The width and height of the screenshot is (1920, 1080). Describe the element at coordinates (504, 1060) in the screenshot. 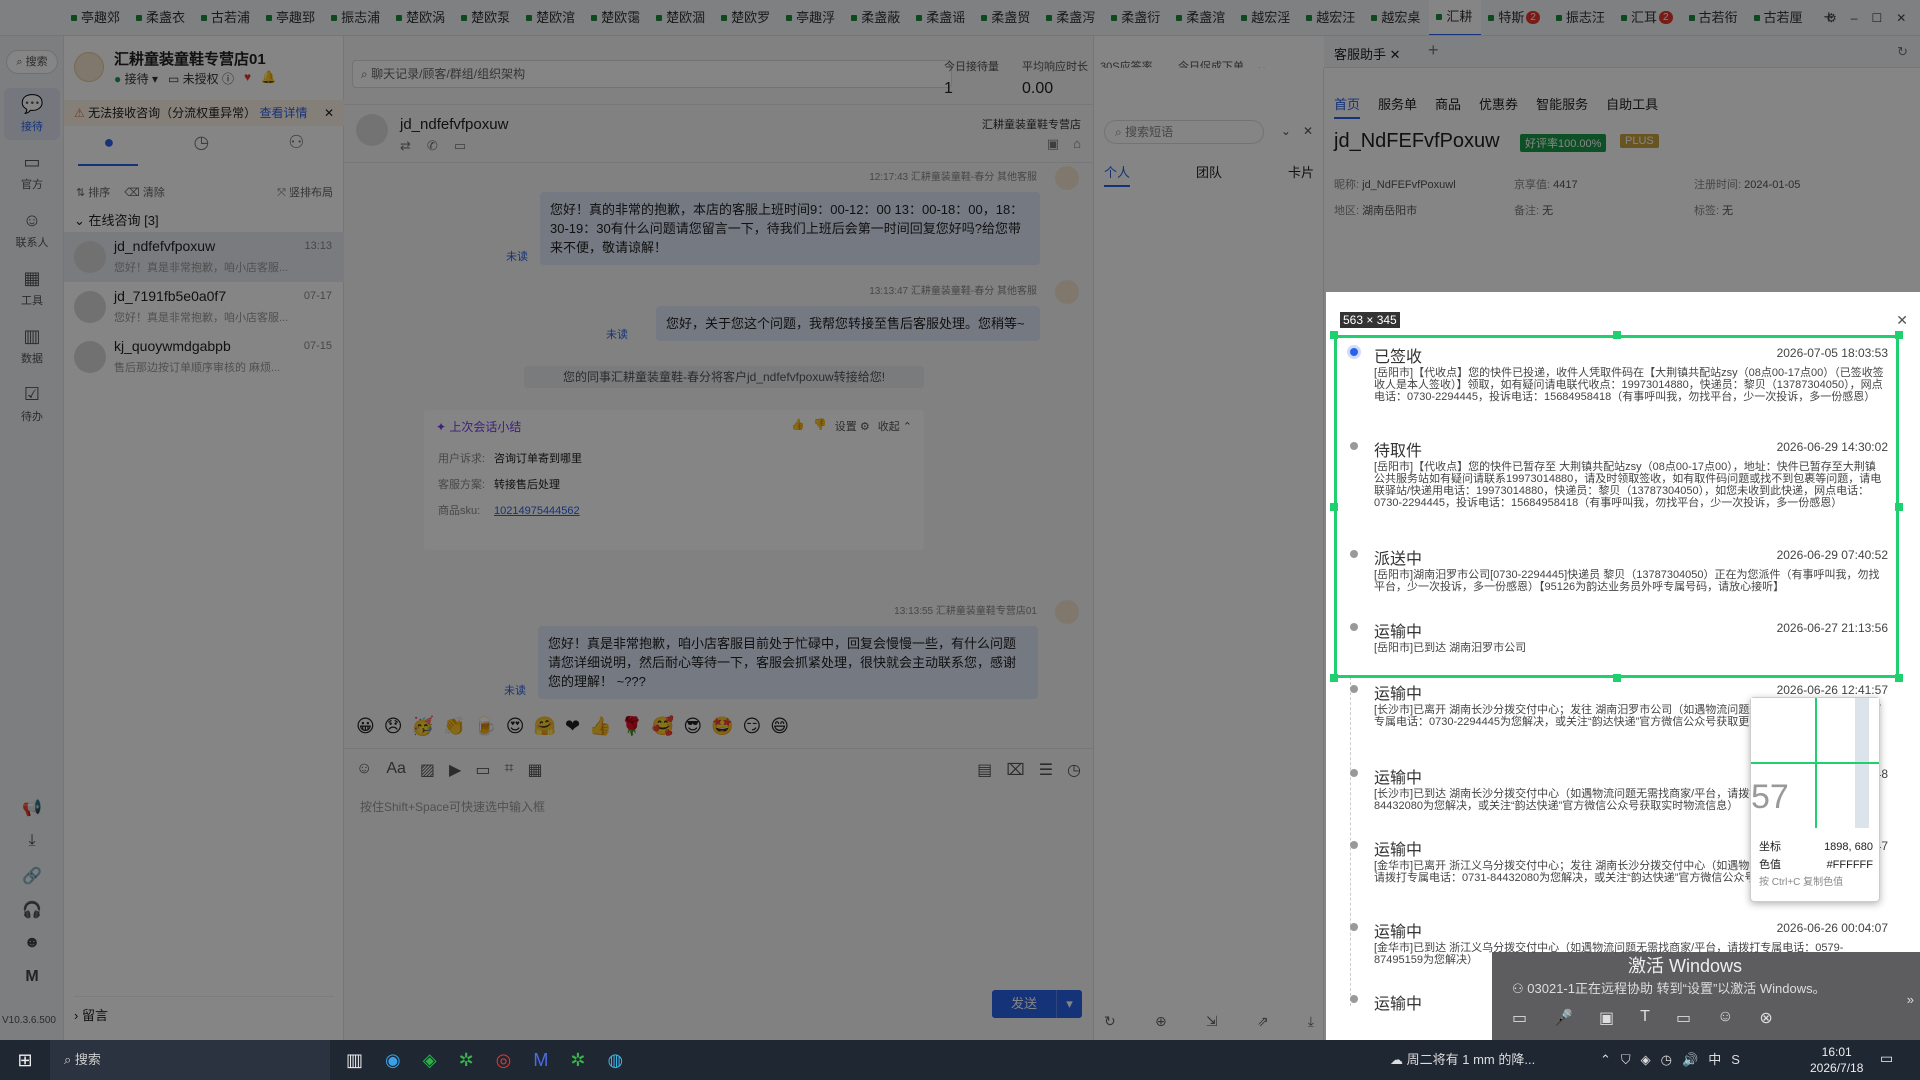

I see `app-icon: ◎` at that location.